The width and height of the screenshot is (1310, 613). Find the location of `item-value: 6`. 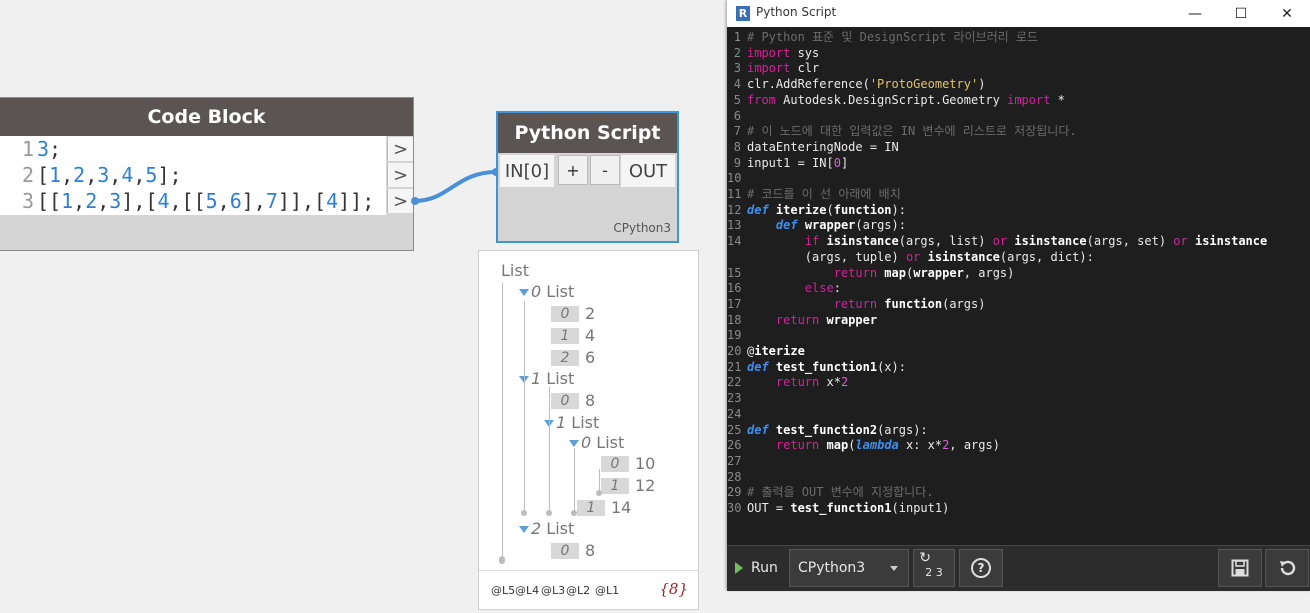

item-value: 6 is located at coordinates (590, 357).